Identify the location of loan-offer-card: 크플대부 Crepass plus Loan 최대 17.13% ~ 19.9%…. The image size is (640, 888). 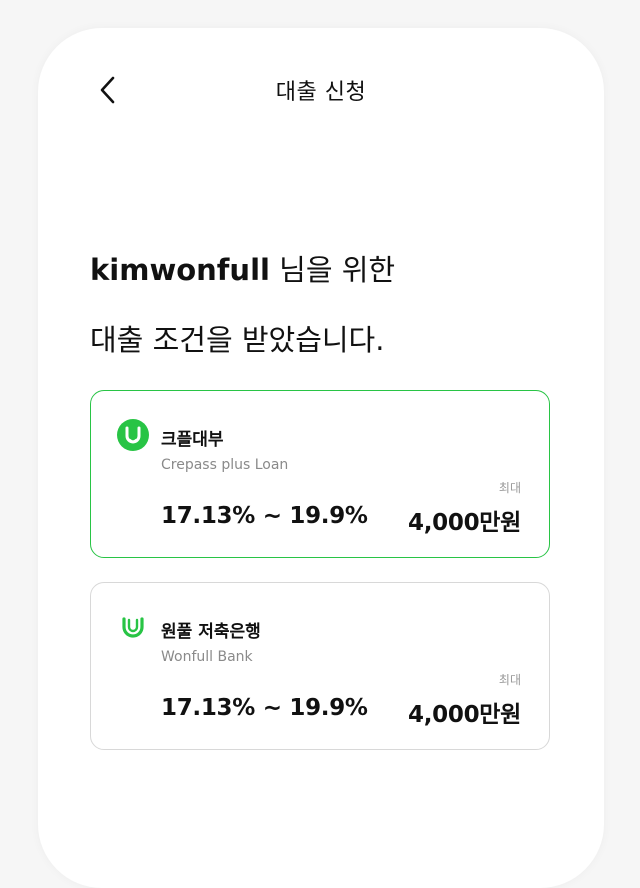
(320, 474).